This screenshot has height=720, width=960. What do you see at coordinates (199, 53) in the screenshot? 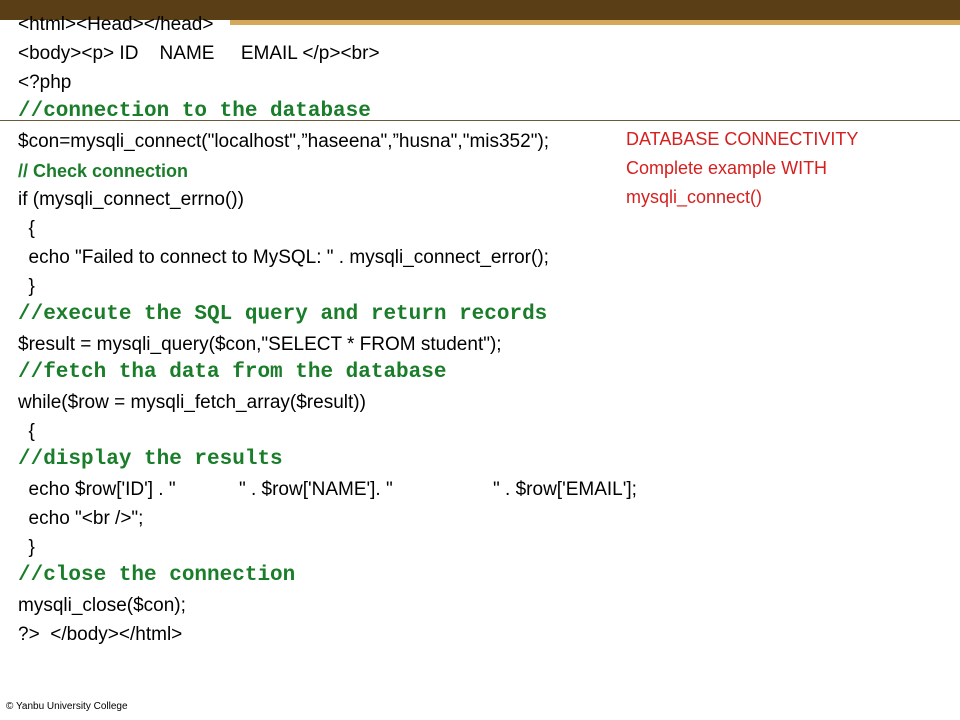
I see `code-line-body-header: <body><p> ID NAME EMAIL </p><br>` at bounding box center [199, 53].